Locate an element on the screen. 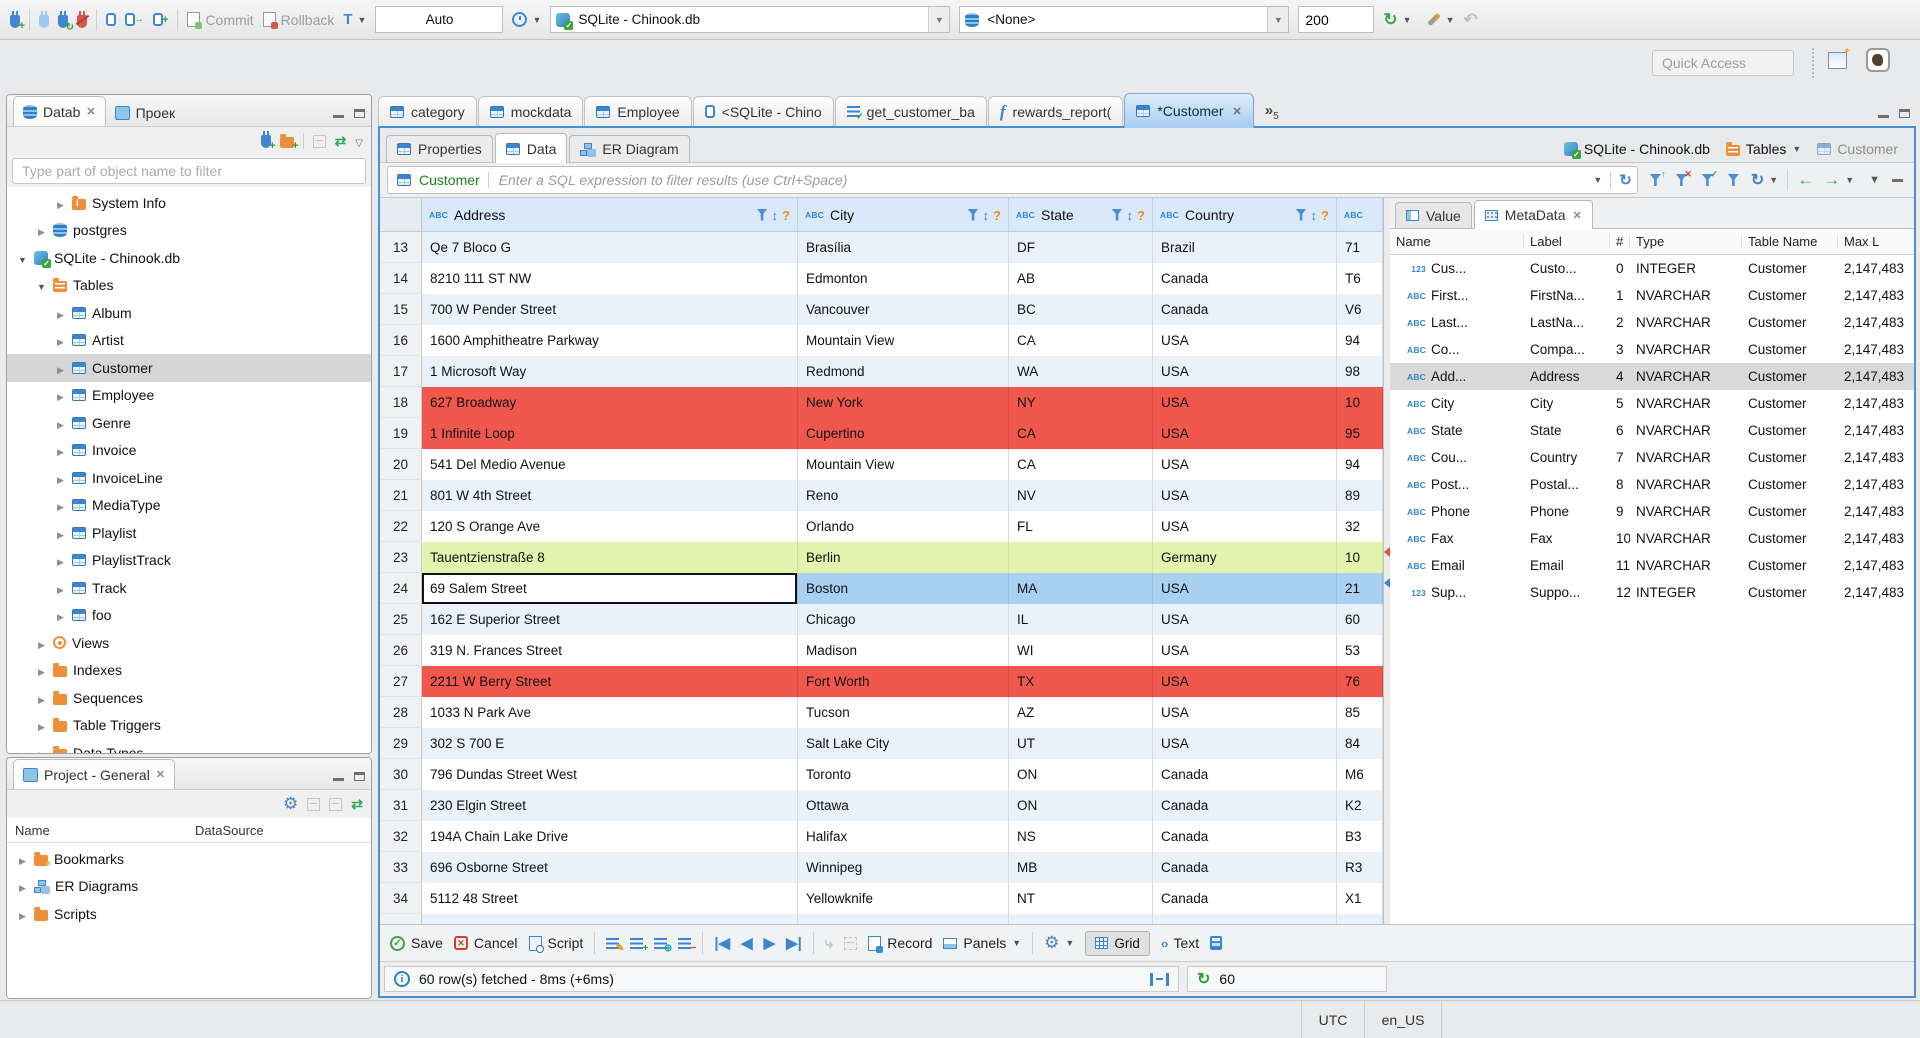  last-row-icon: ▶| is located at coordinates (794, 943).